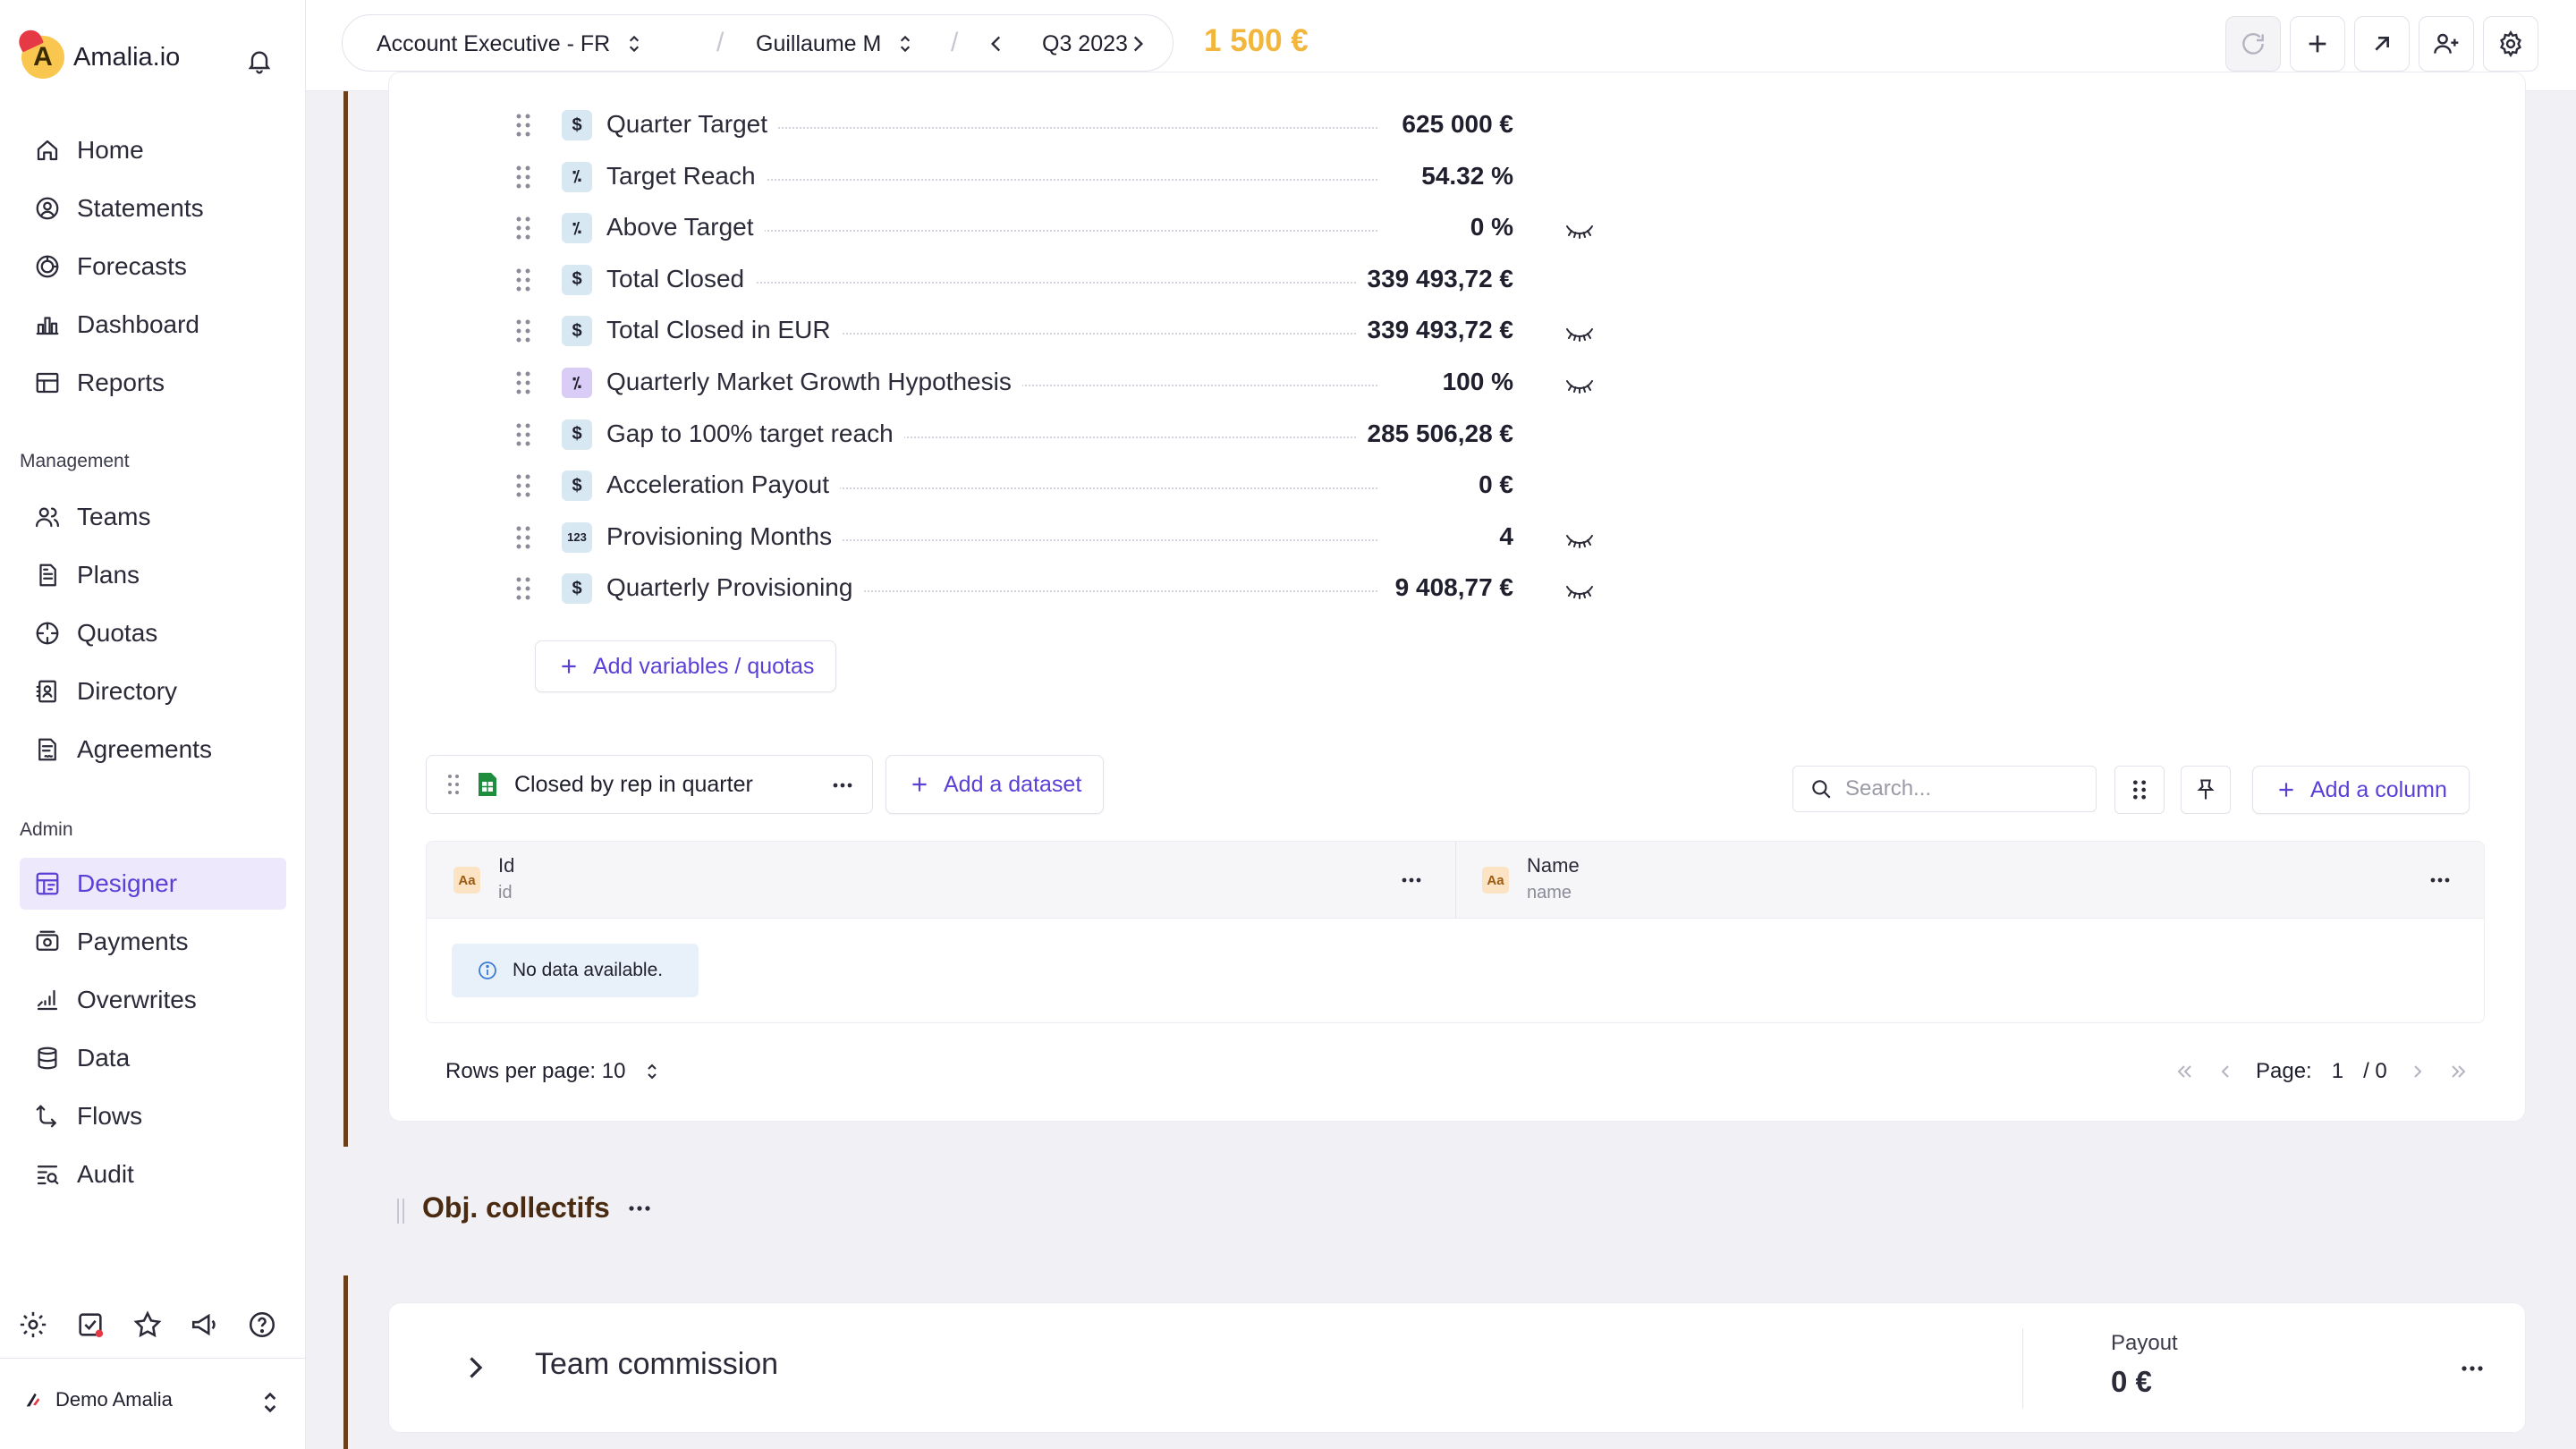 This screenshot has width=2576, height=1449. I want to click on page-current: 1, so click(2337, 1071).